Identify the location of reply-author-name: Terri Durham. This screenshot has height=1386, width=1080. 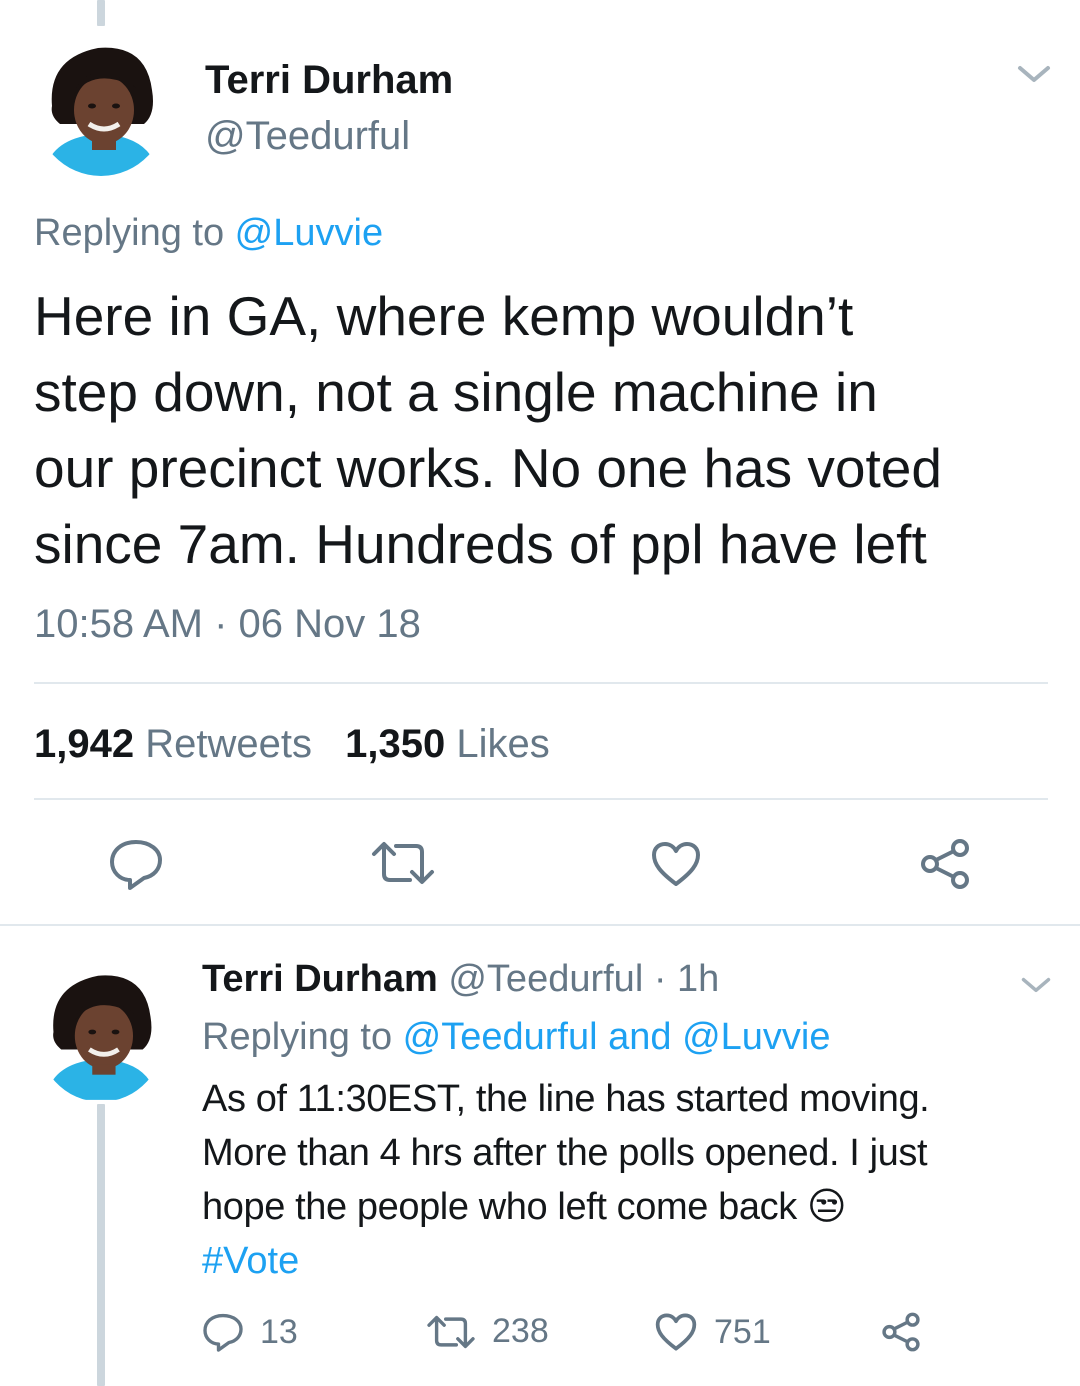
(320, 979).